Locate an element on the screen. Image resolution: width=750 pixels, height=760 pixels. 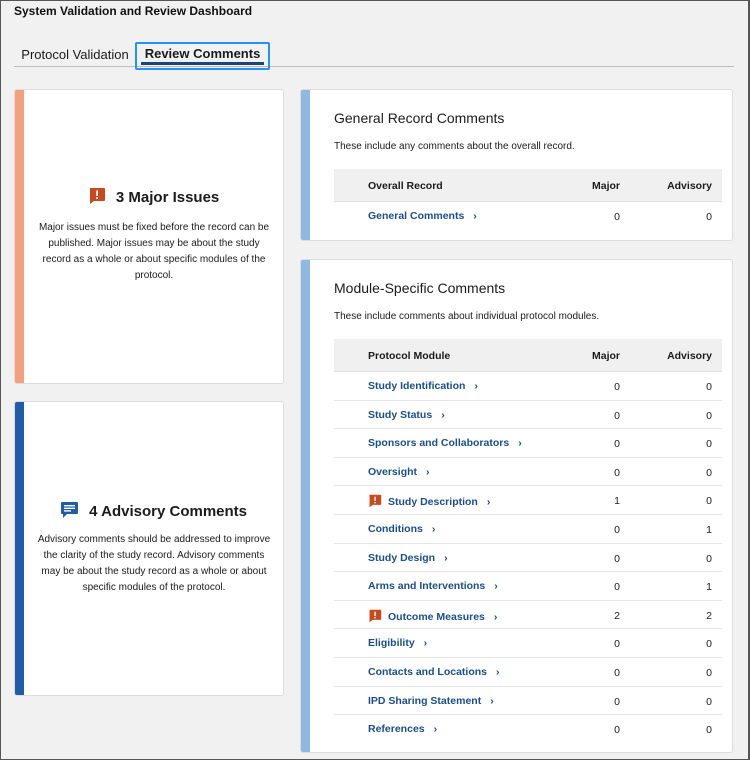
general-comments-accent-bar is located at coordinates (305, 165).